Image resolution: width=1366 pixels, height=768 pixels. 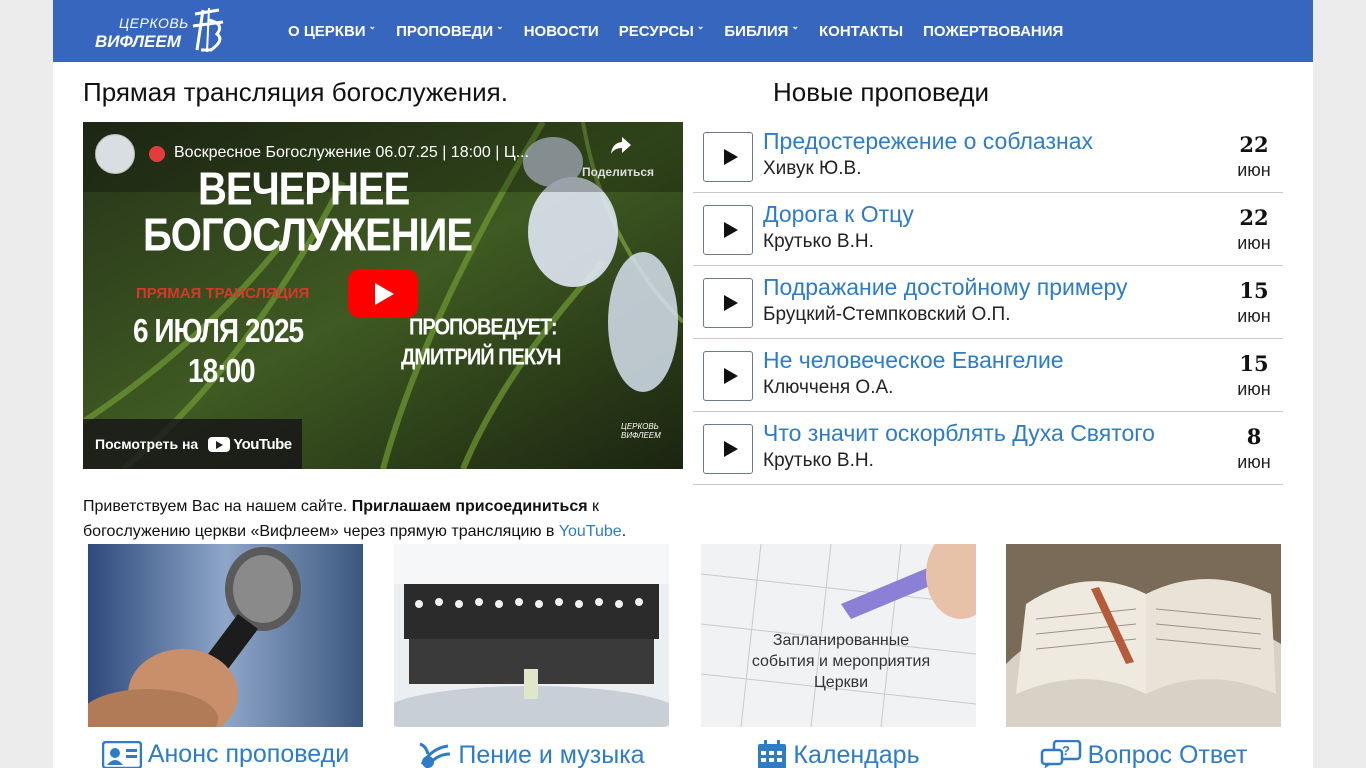 I want to click on poster-time: 18:00, so click(x=222, y=371).